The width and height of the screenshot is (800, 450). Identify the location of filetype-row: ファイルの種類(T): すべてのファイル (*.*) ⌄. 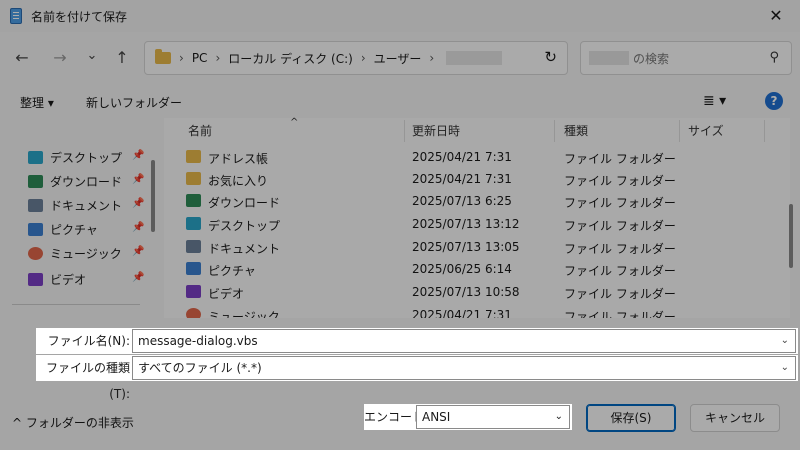
(417, 378).